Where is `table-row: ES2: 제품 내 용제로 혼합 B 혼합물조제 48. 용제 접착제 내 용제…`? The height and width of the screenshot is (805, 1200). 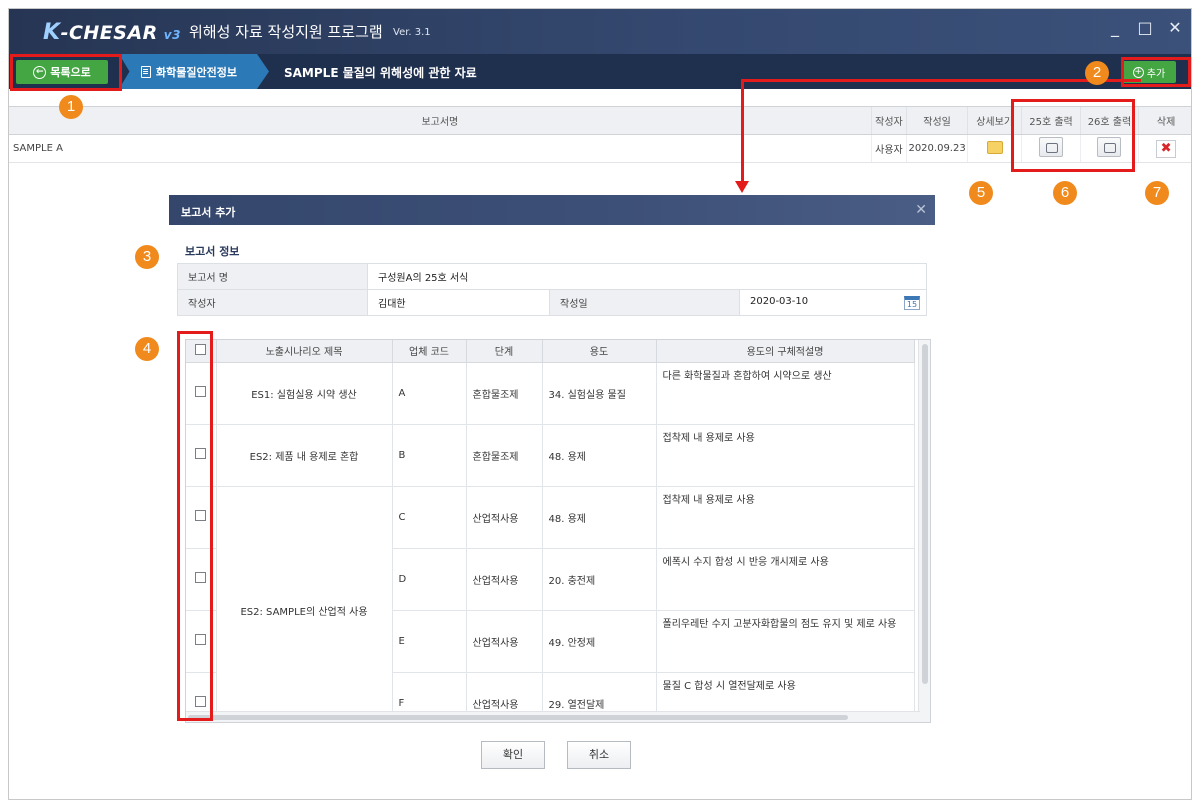 table-row: ES2: 제품 내 용제로 혼합 B 혼합물조제 48. 용제 접착제 내 용제… is located at coordinates (550, 455).